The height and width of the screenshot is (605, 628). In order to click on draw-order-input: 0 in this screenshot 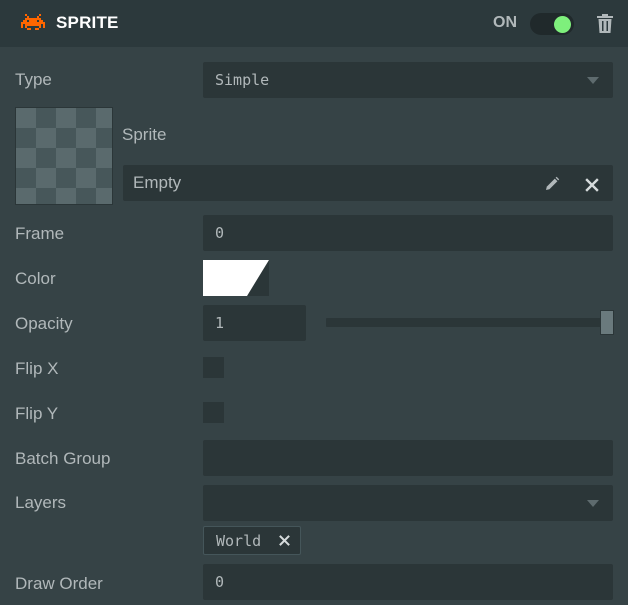, I will do `click(408, 582)`.